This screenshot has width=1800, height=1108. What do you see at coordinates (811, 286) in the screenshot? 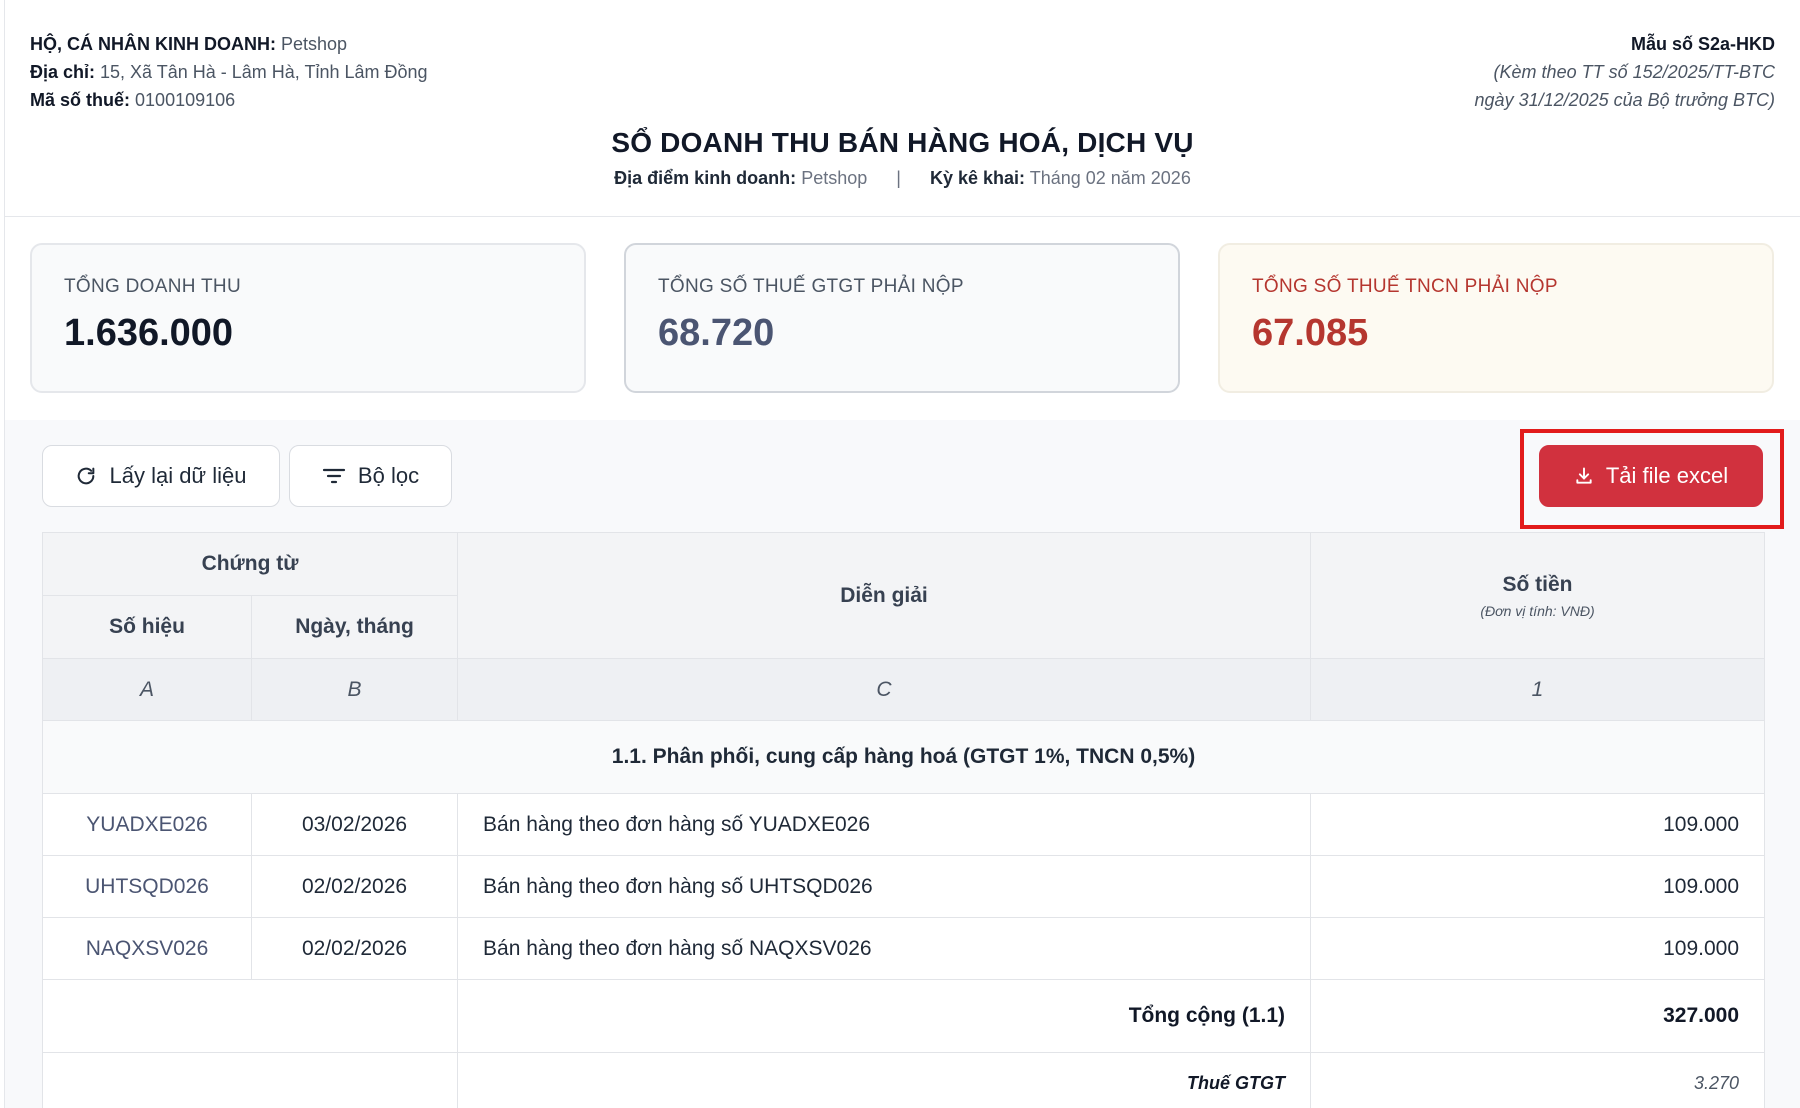
I see `vat-label: TỔNG SỐ THUẾ GTGT PHẢI NỘP` at bounding box center [811, 286].